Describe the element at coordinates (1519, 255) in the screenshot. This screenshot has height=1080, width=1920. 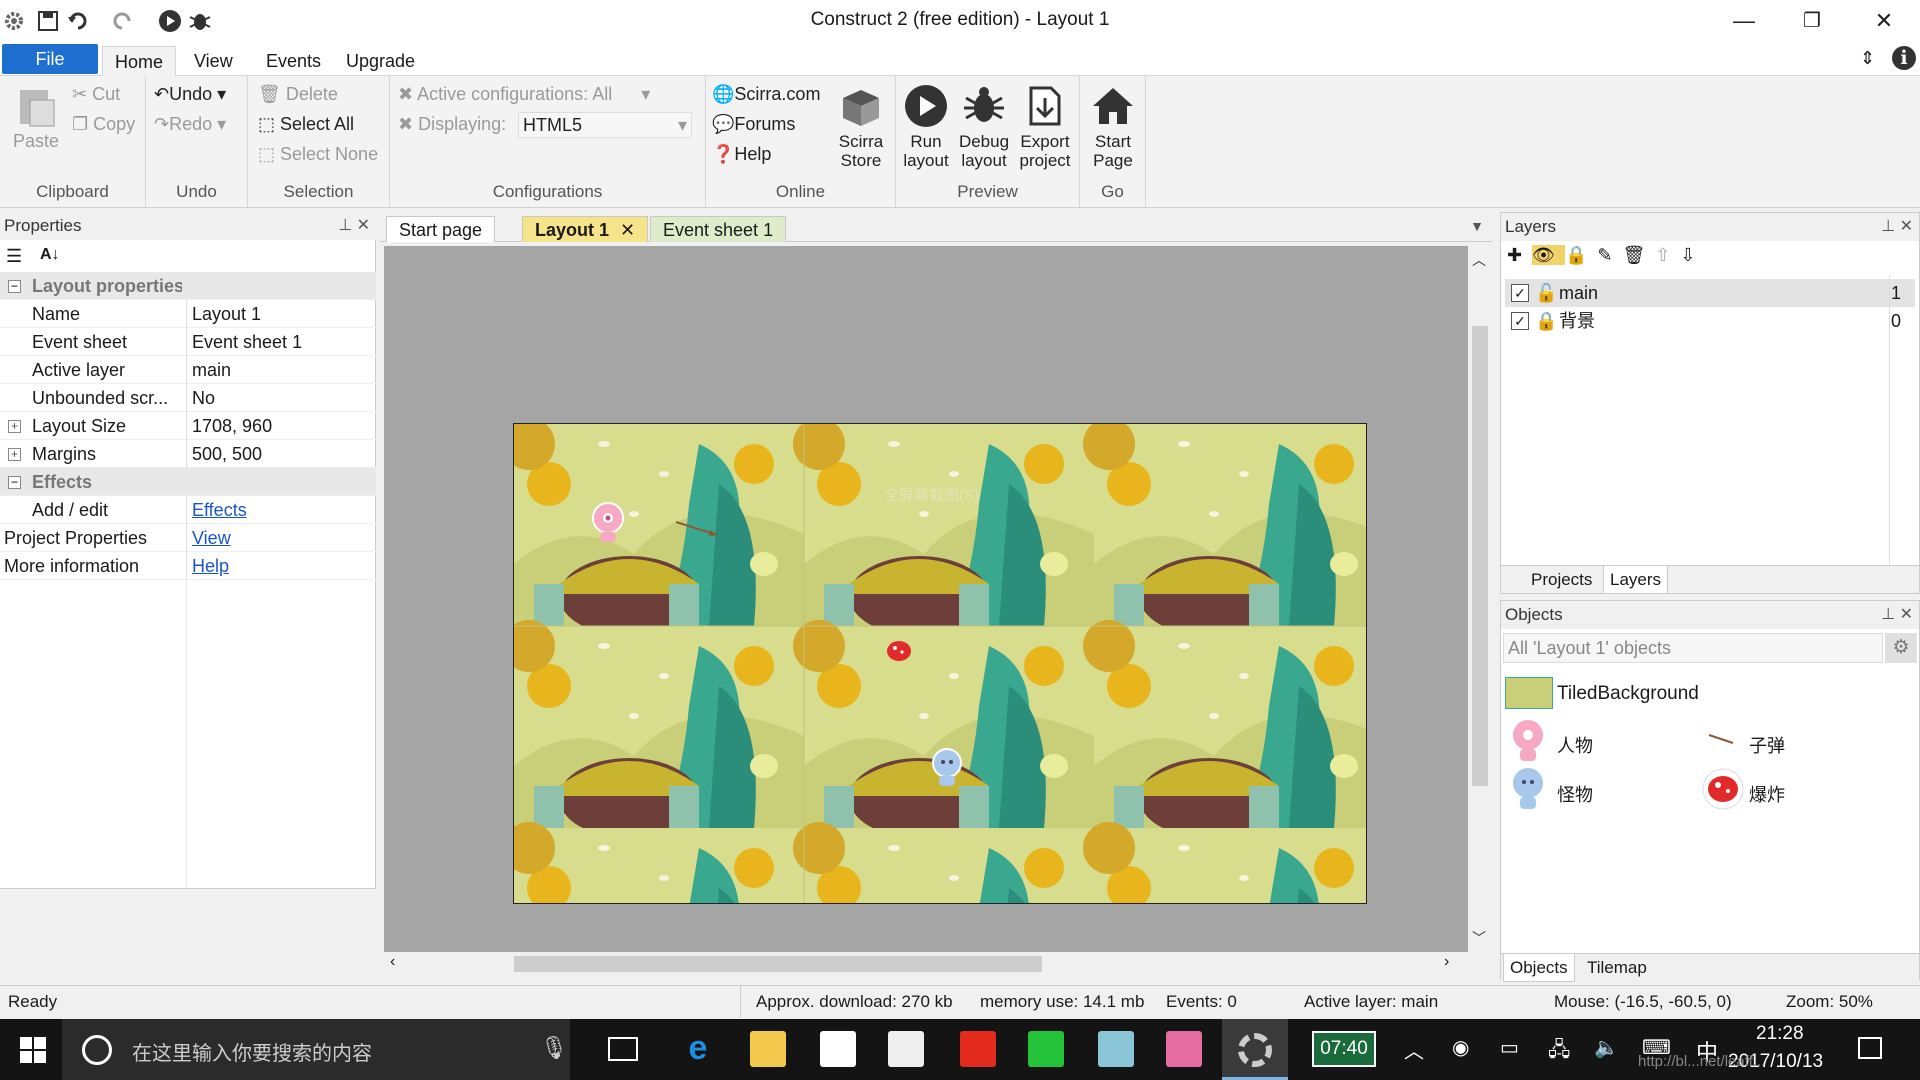
I see `add-layer-icon: ✚` at that location.